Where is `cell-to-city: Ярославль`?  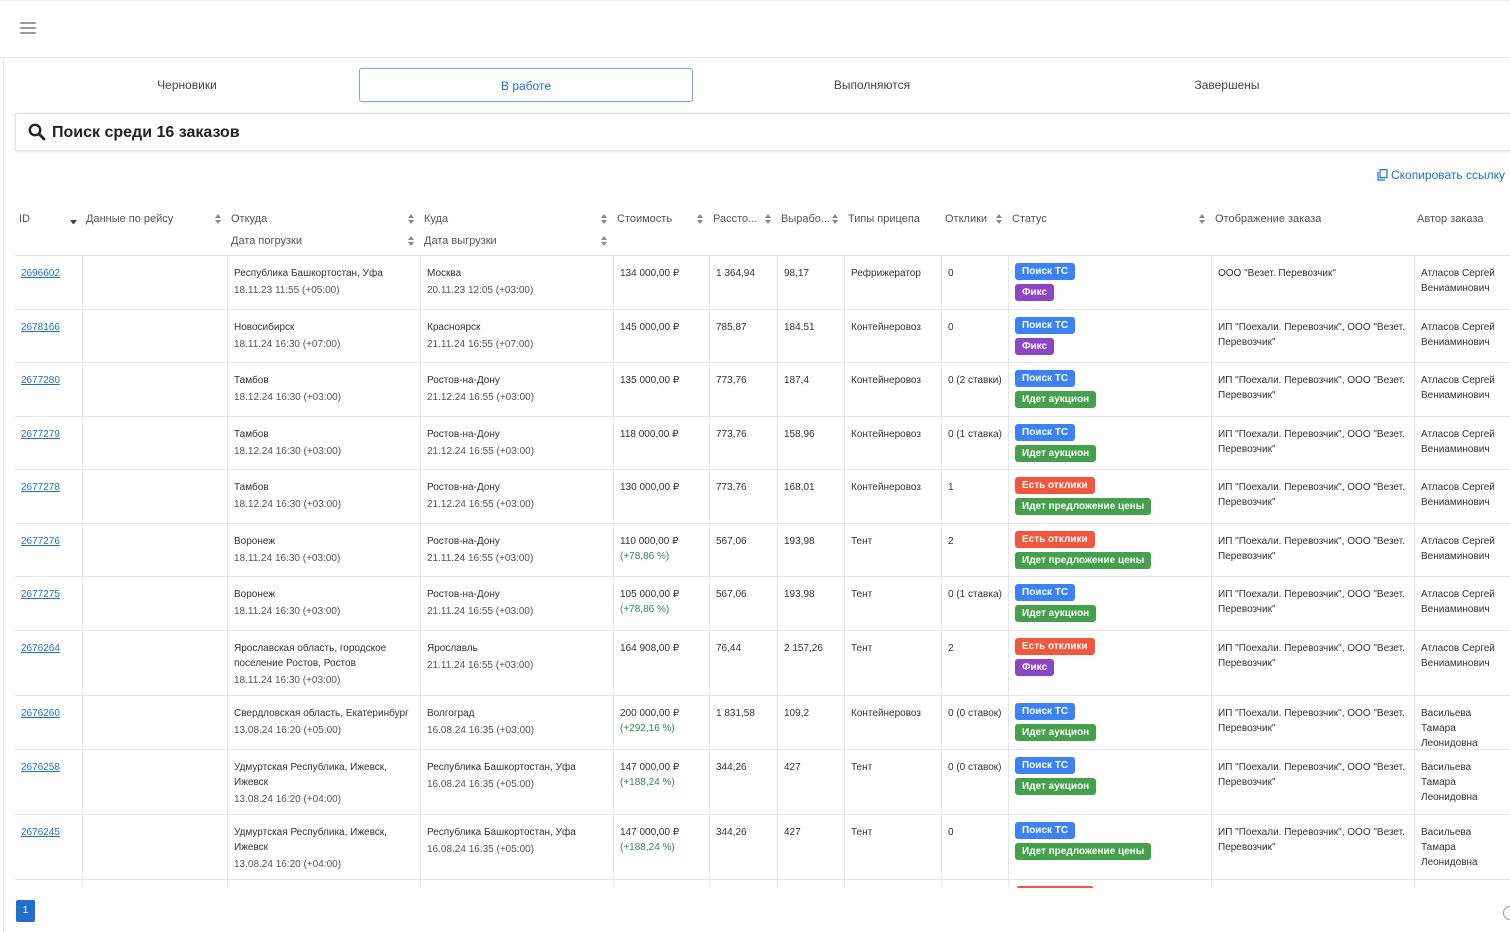
cell-to-city: Ярославль is located at coordinates (452, 648).